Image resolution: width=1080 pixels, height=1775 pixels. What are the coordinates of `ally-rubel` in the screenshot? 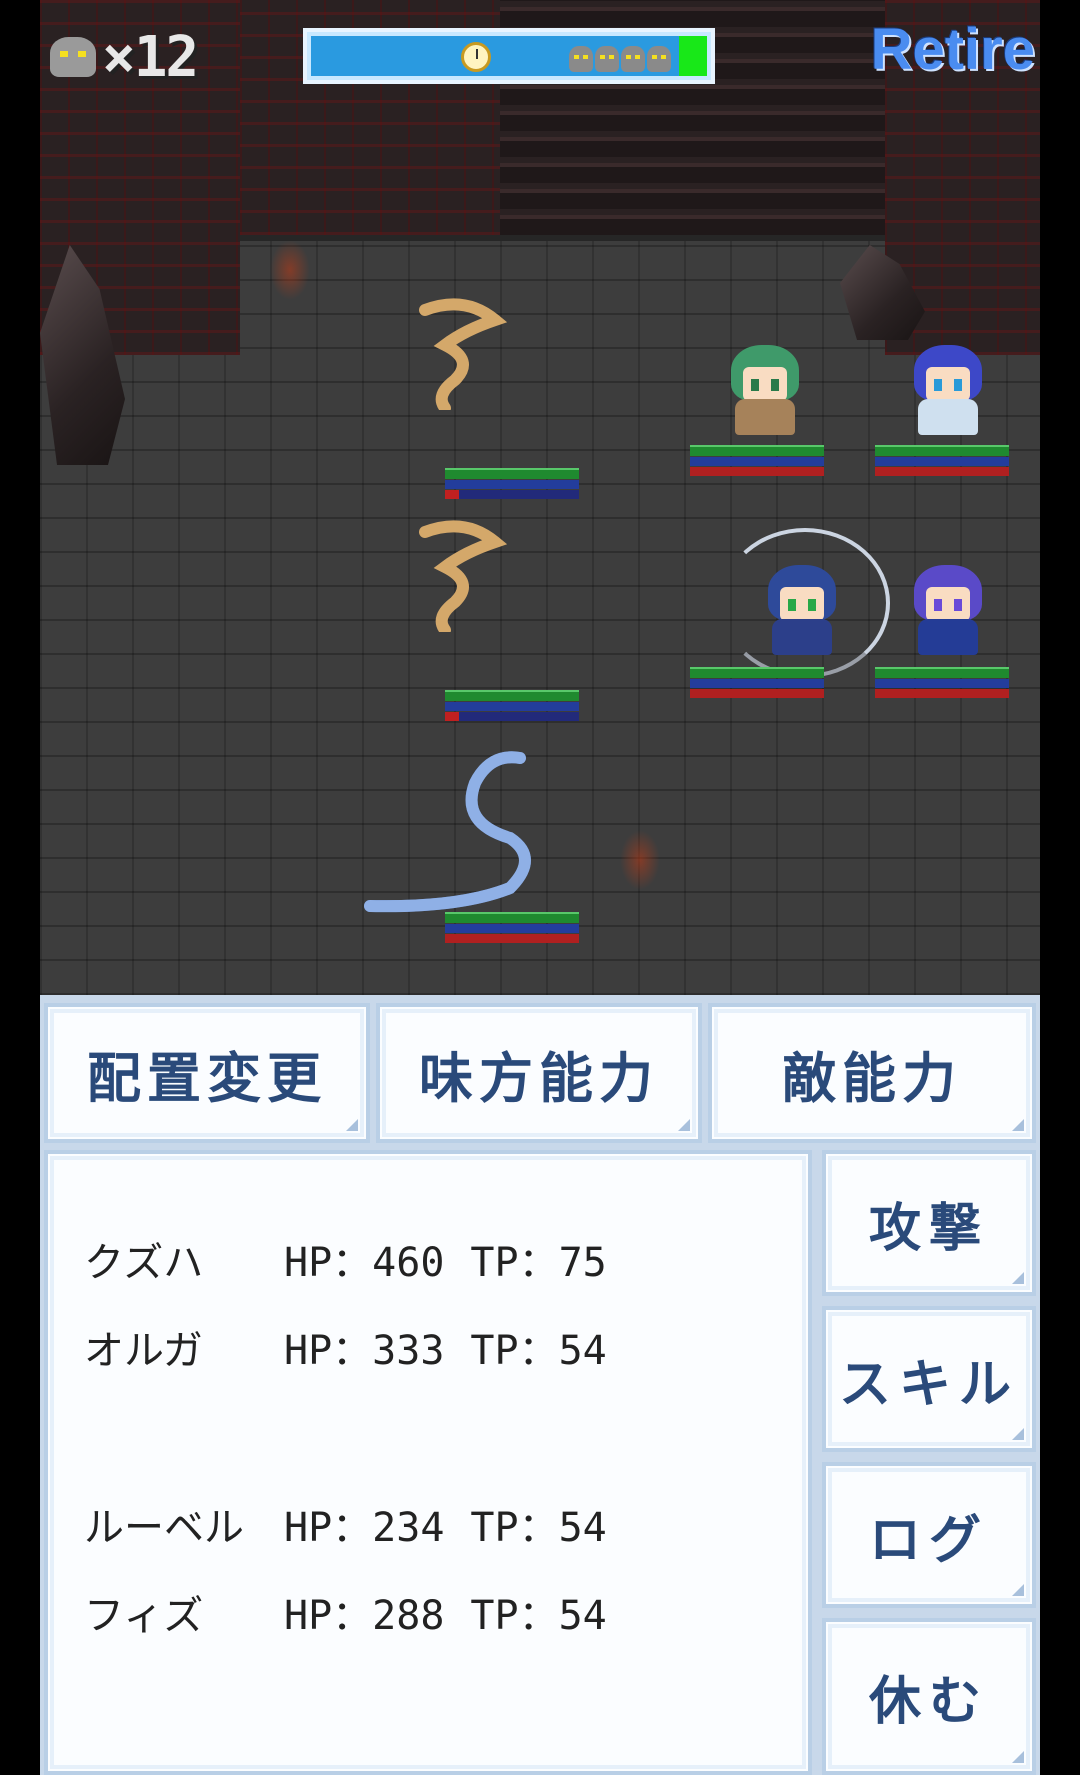 It's located at (802, 611).